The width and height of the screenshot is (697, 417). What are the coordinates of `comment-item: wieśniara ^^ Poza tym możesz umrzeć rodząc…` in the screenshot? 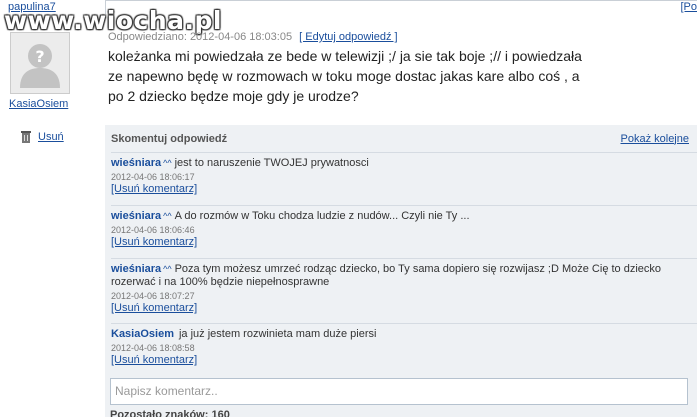 It's located at (404, 286).